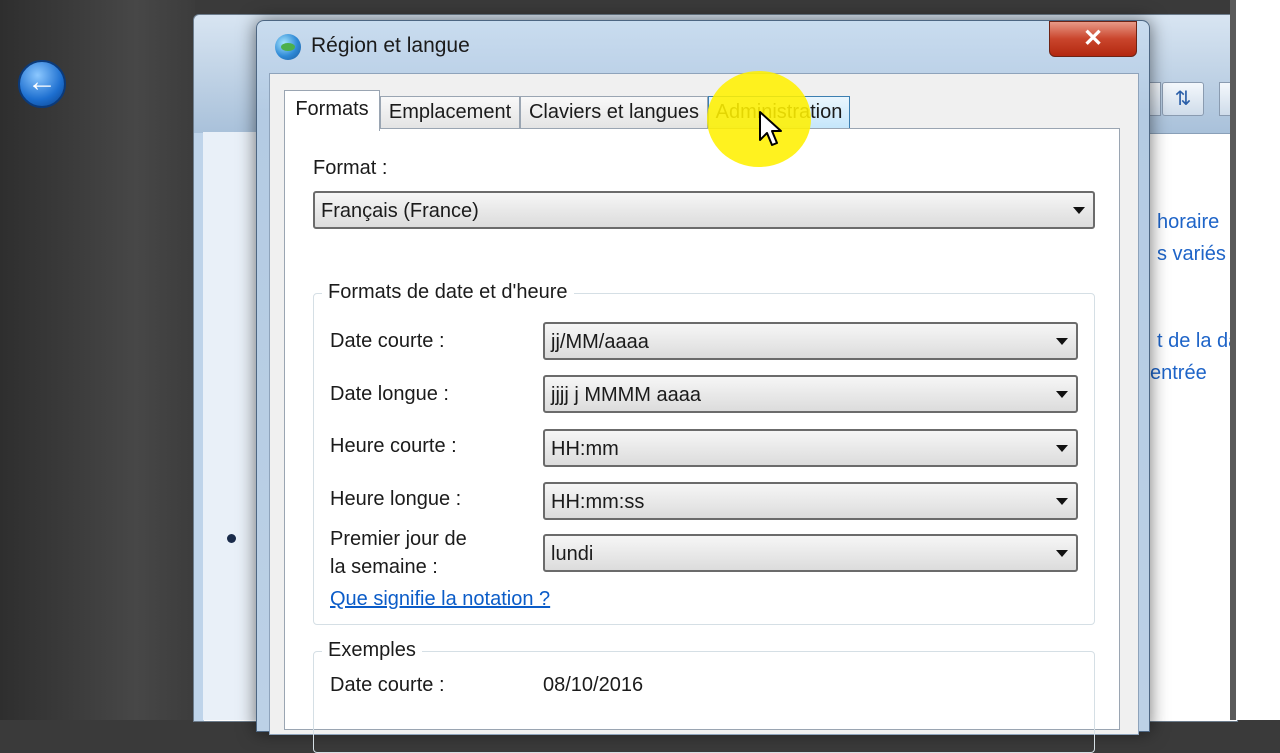 This screenshot has width=1280, height=753. Describe the element at coordinates (810, 501) in the screenshot. I see `heure-longue-dropdown: HH:mm:ss` at that location.